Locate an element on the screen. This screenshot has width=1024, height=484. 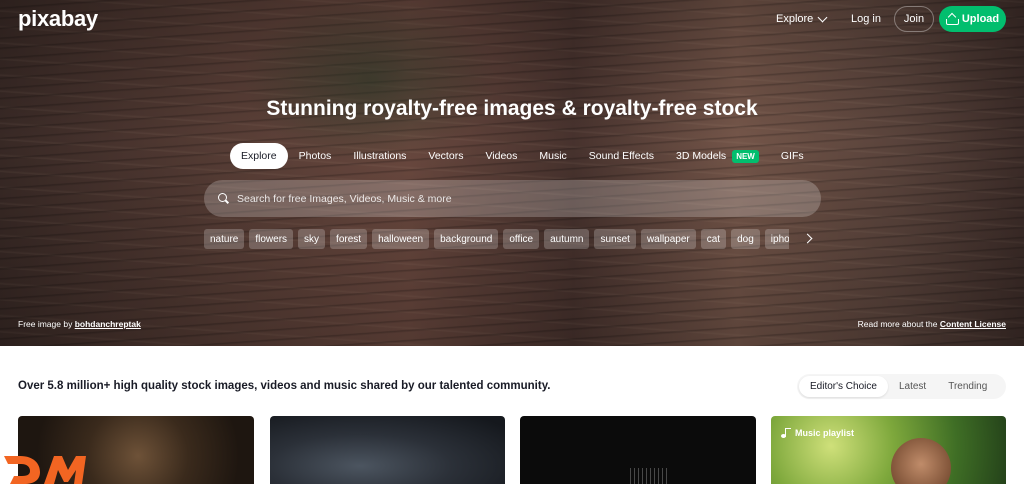
tab-videos: Videos is located at coordinates (501, 156).